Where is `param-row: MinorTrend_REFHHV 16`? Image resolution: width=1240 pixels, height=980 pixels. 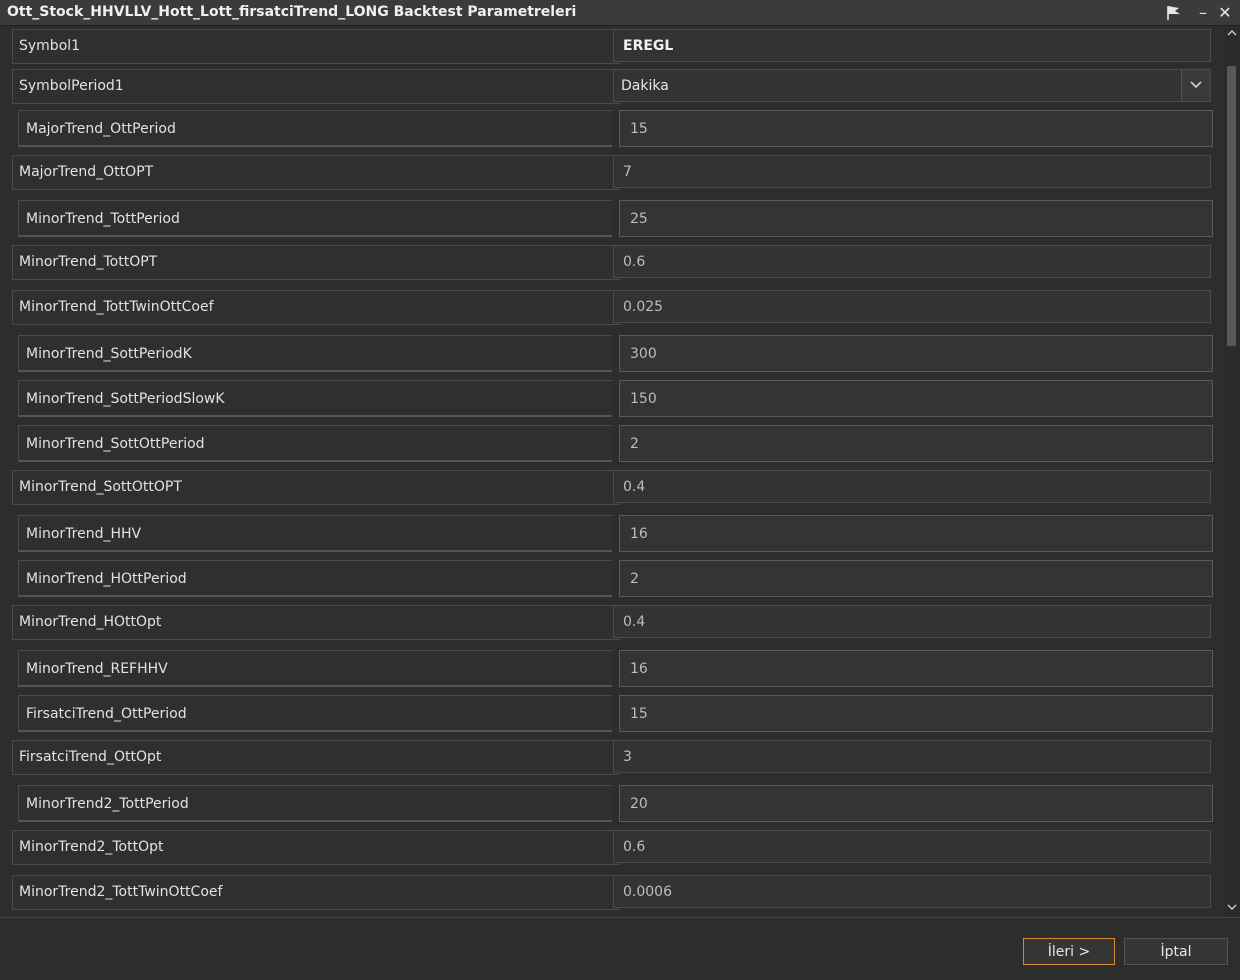
param-row: MinorTrend_REFHHV 16 is located at coordinates (612, 668).